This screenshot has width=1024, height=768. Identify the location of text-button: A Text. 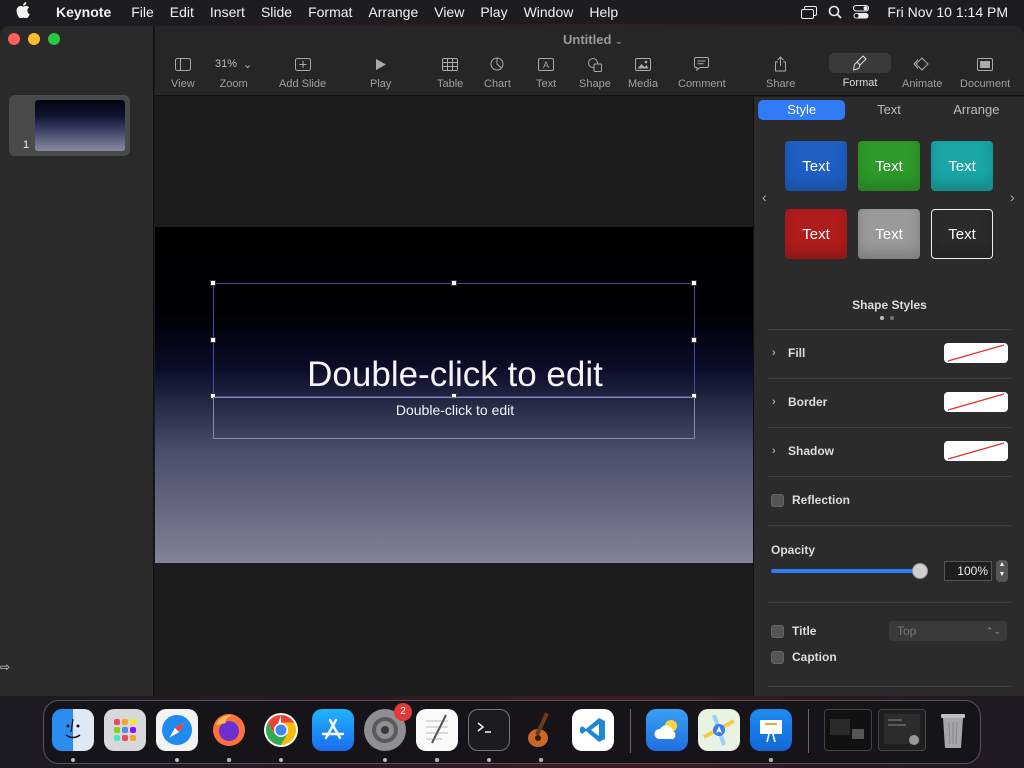
(546, 72).